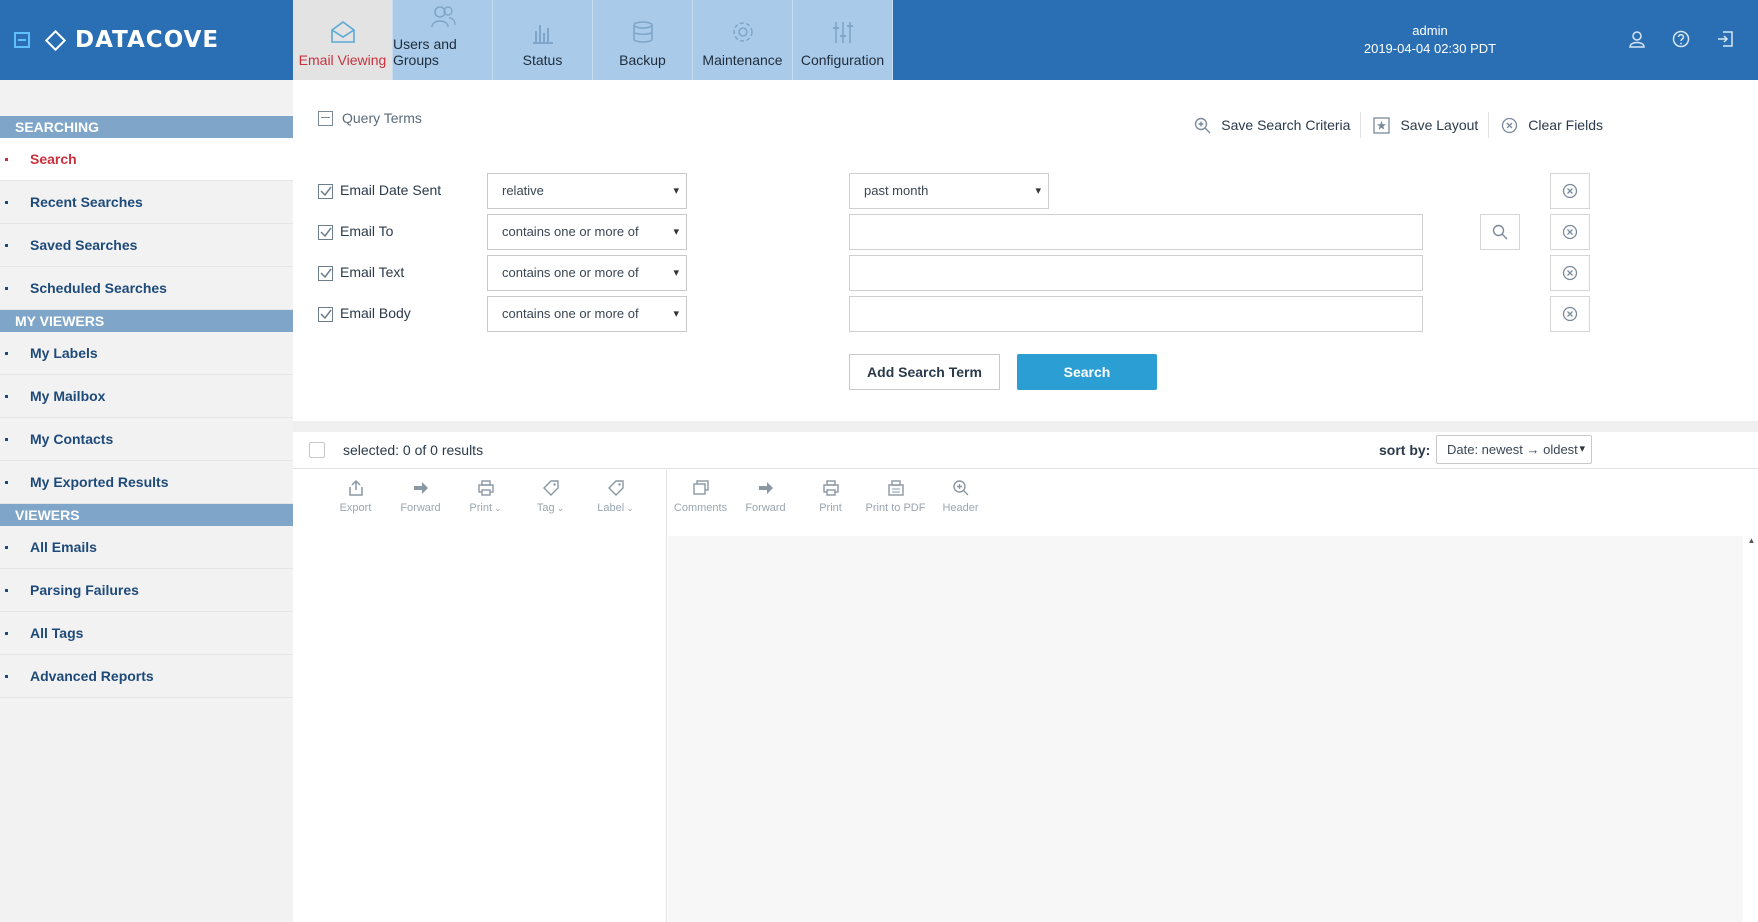  Describe the element at coordinates (146, 547) in the screenshot. I see `sidebar-item-all-emails: All Emails` at that location.